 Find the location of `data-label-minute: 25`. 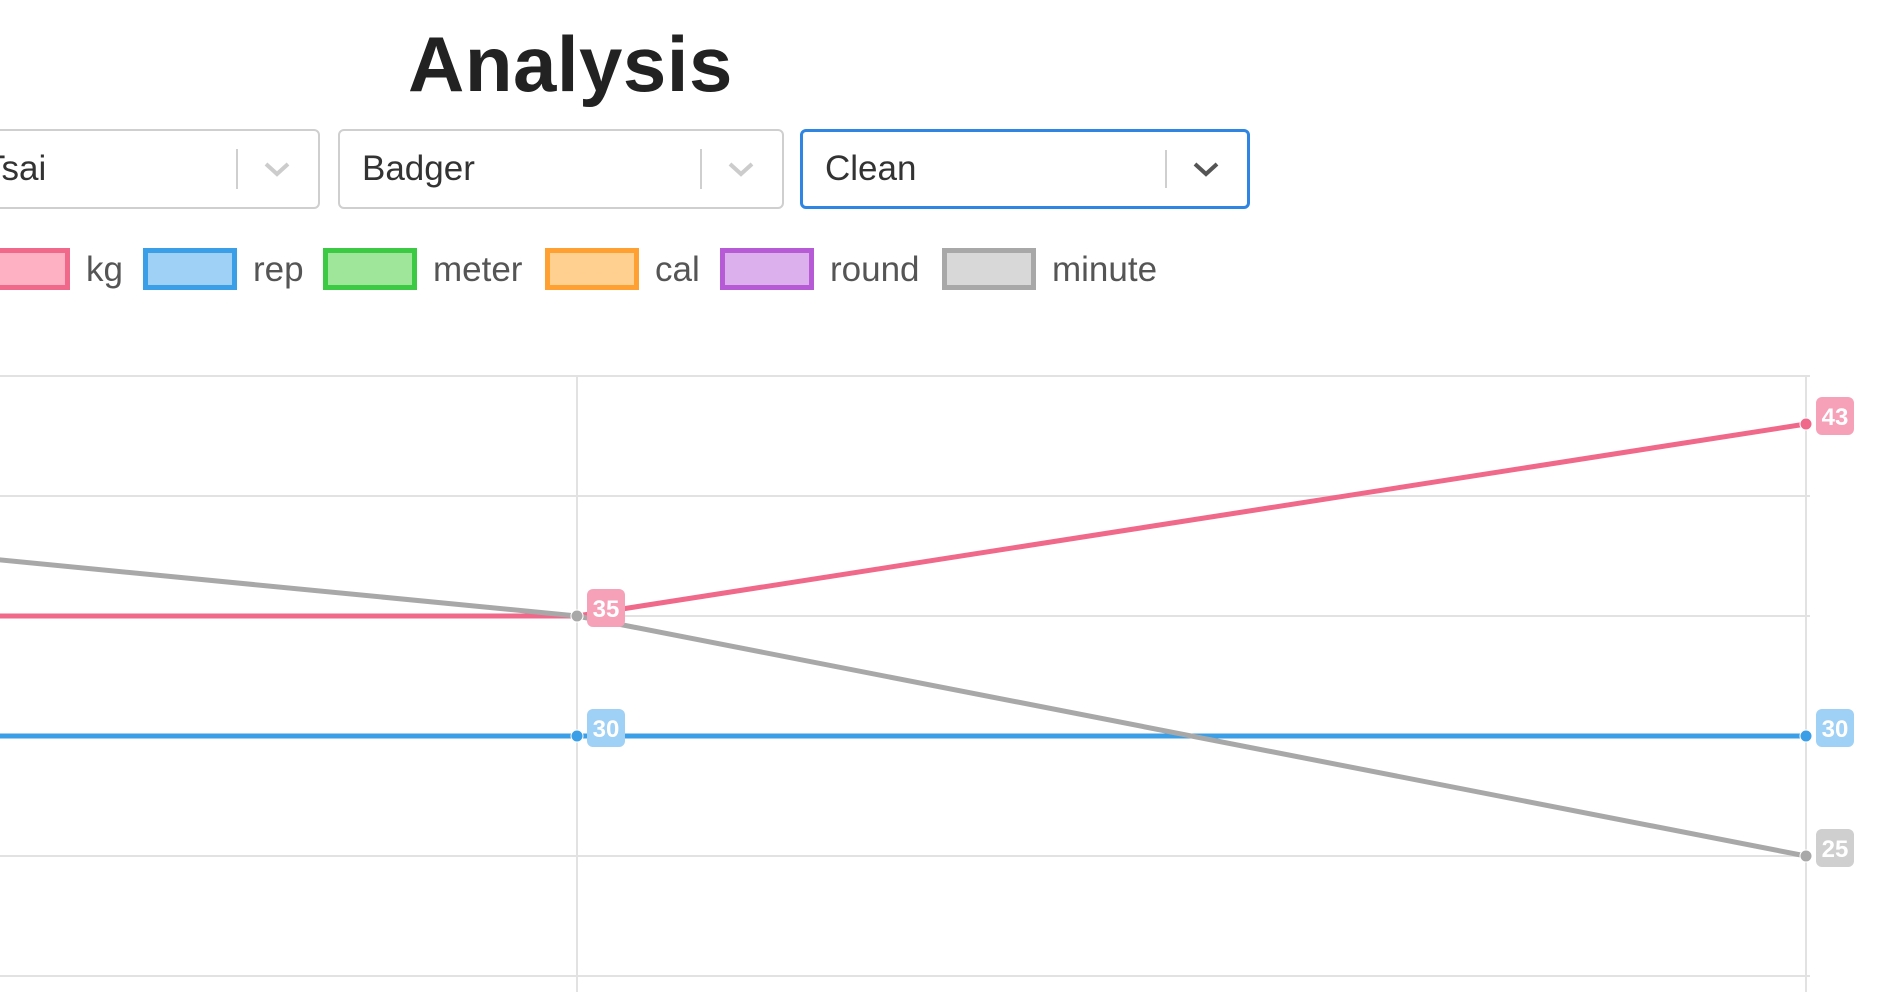

data-label-minute: 25 is located at coordinates (1835, 849).